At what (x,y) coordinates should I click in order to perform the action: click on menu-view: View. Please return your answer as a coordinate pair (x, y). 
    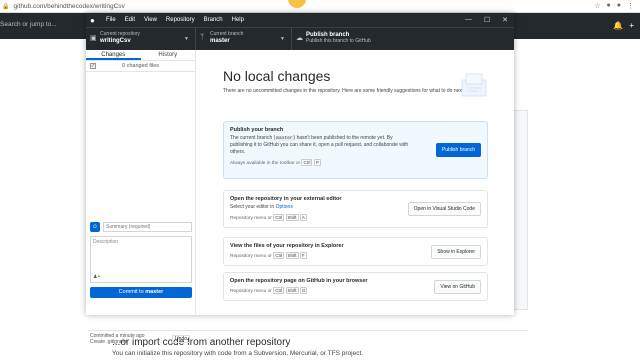
    Looking at the image, I should click on (150, 20).